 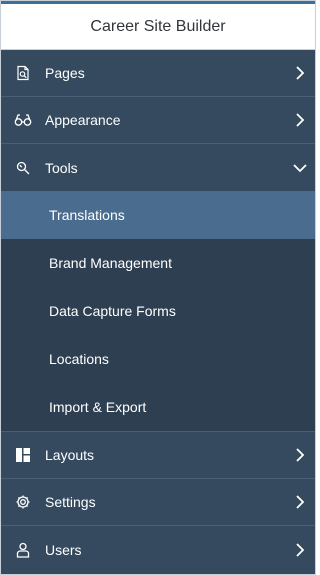 I want to click on submenu-item-label: Translations, so click(x=87, y=215).